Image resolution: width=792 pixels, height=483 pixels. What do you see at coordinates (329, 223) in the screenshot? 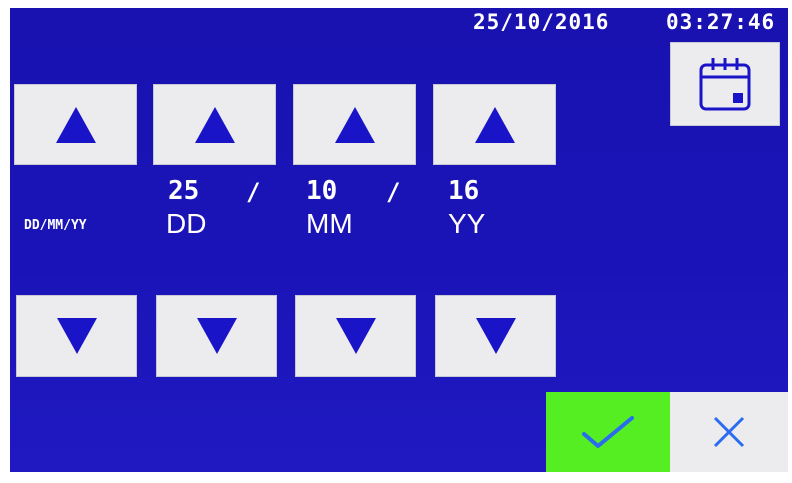
I see `month-unit-label: MM` at bounding box center [329, 223].